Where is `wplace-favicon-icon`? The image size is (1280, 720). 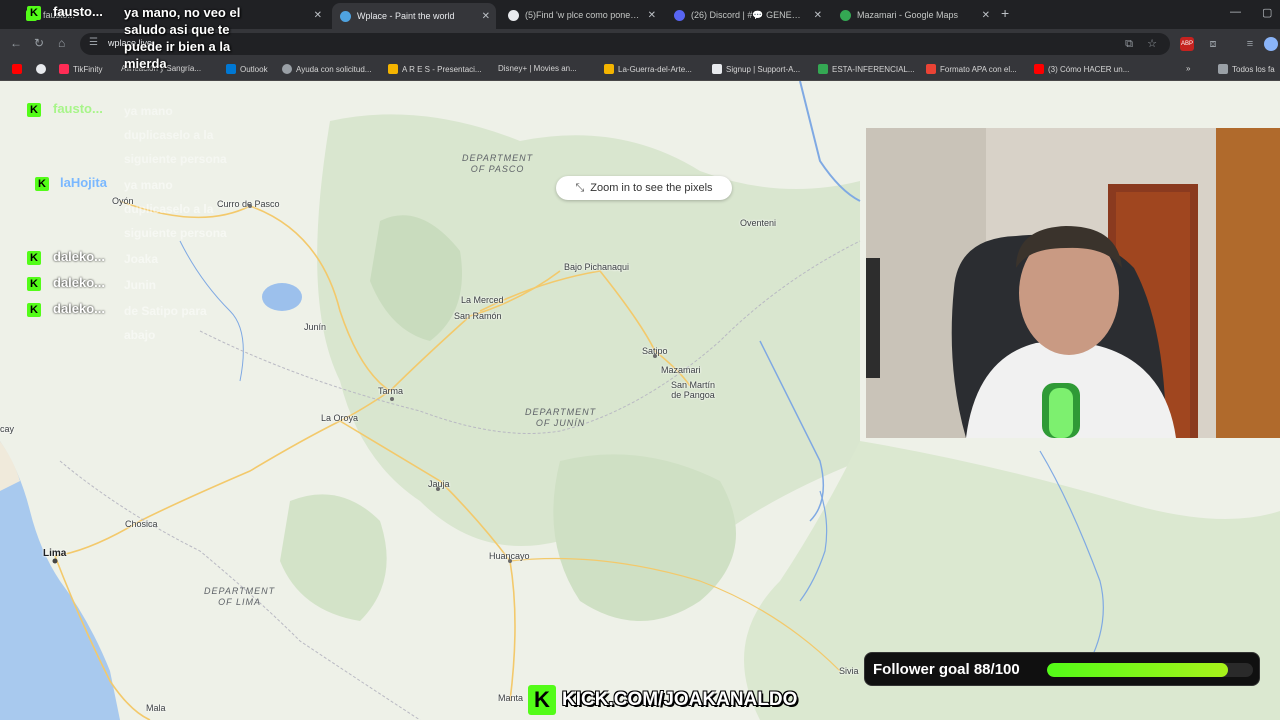
wplace-favicon-icon is located at coordinates (345, 16).